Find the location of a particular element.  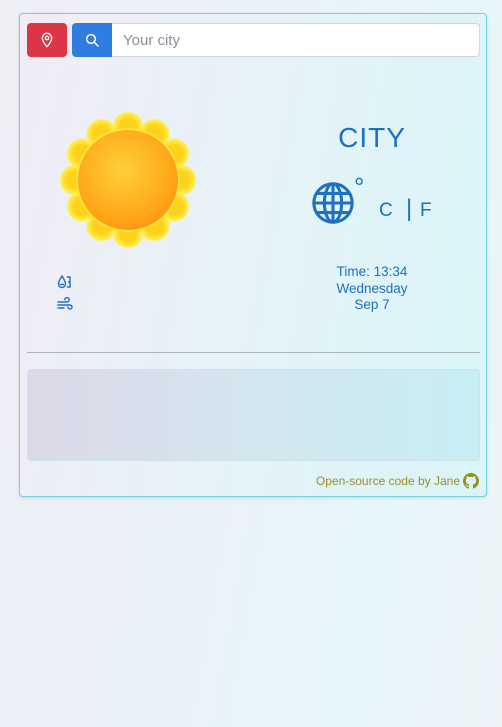

time-info: Time: 13:34 Wednesday Sep 7 is located at coordinates (372, 289).